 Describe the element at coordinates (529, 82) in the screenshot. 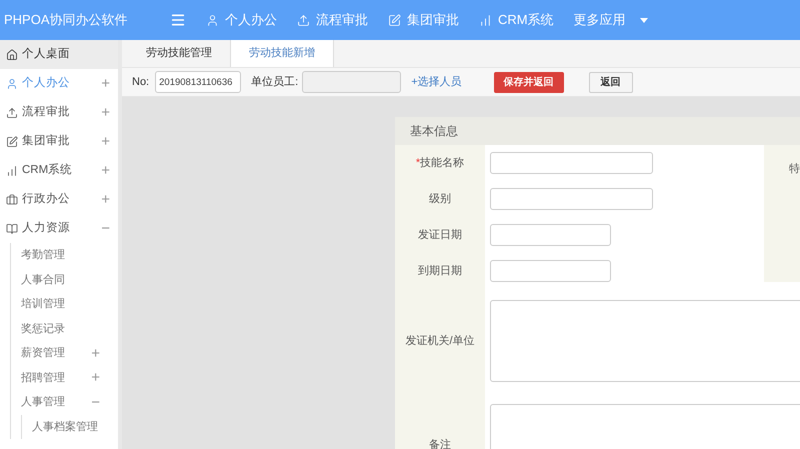

I see `save-return-button: 保存并返回` at that location.